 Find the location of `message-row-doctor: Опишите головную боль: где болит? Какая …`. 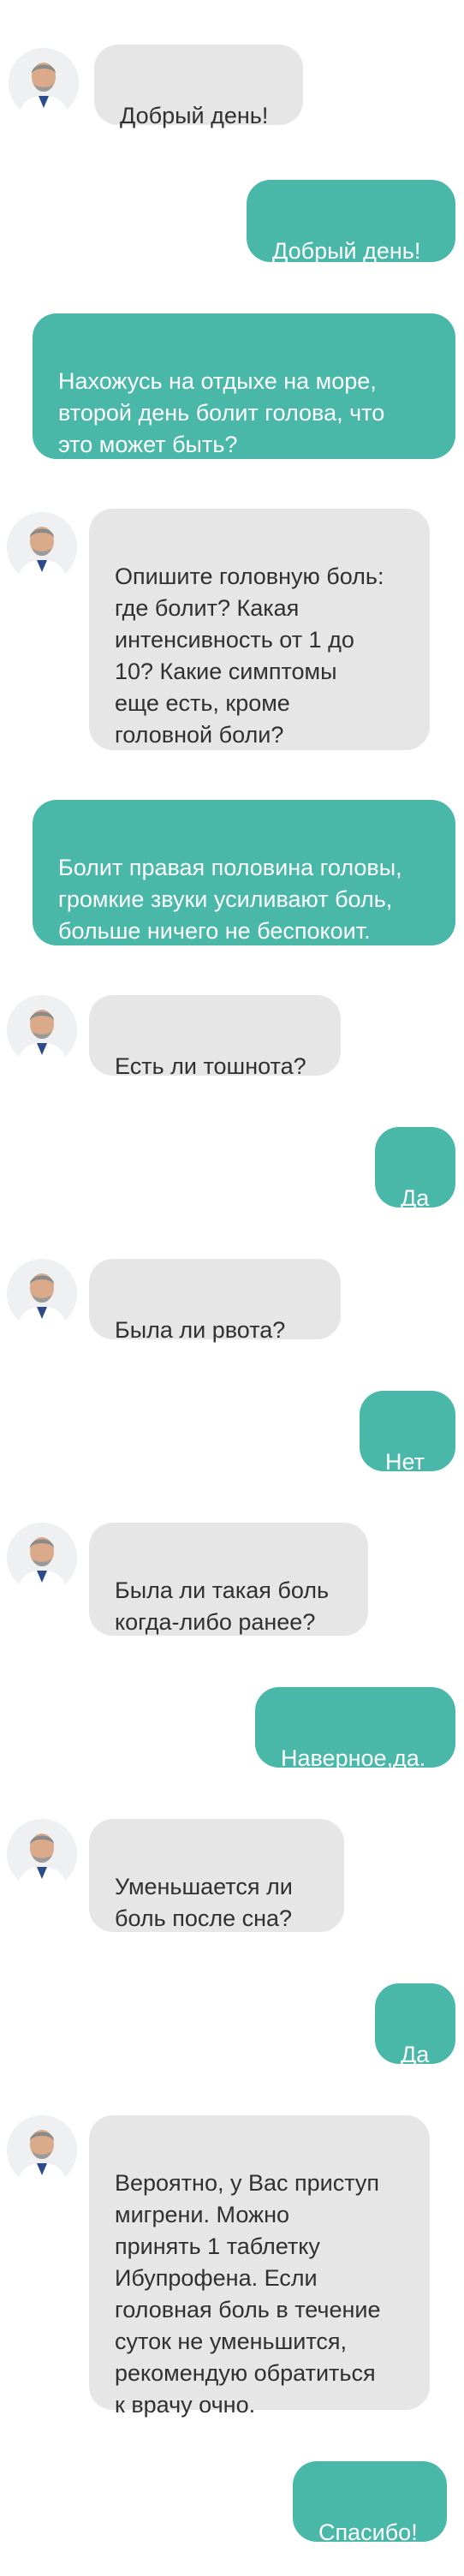

message-row-doctor: Опишите головную боль: где болит? Какая … is located at coordinates (232, 629).